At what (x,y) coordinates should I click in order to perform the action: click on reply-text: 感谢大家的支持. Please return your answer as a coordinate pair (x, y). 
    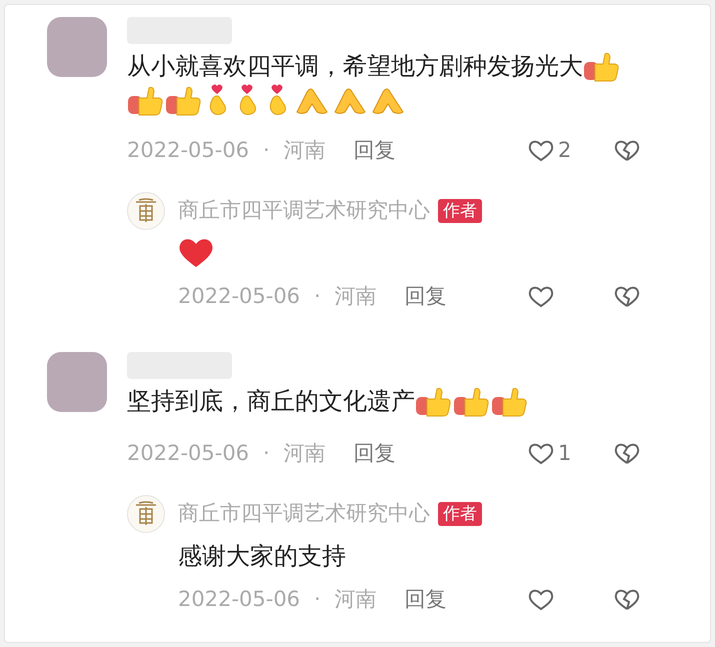
    Looking at the image, I should click on (262, 556).